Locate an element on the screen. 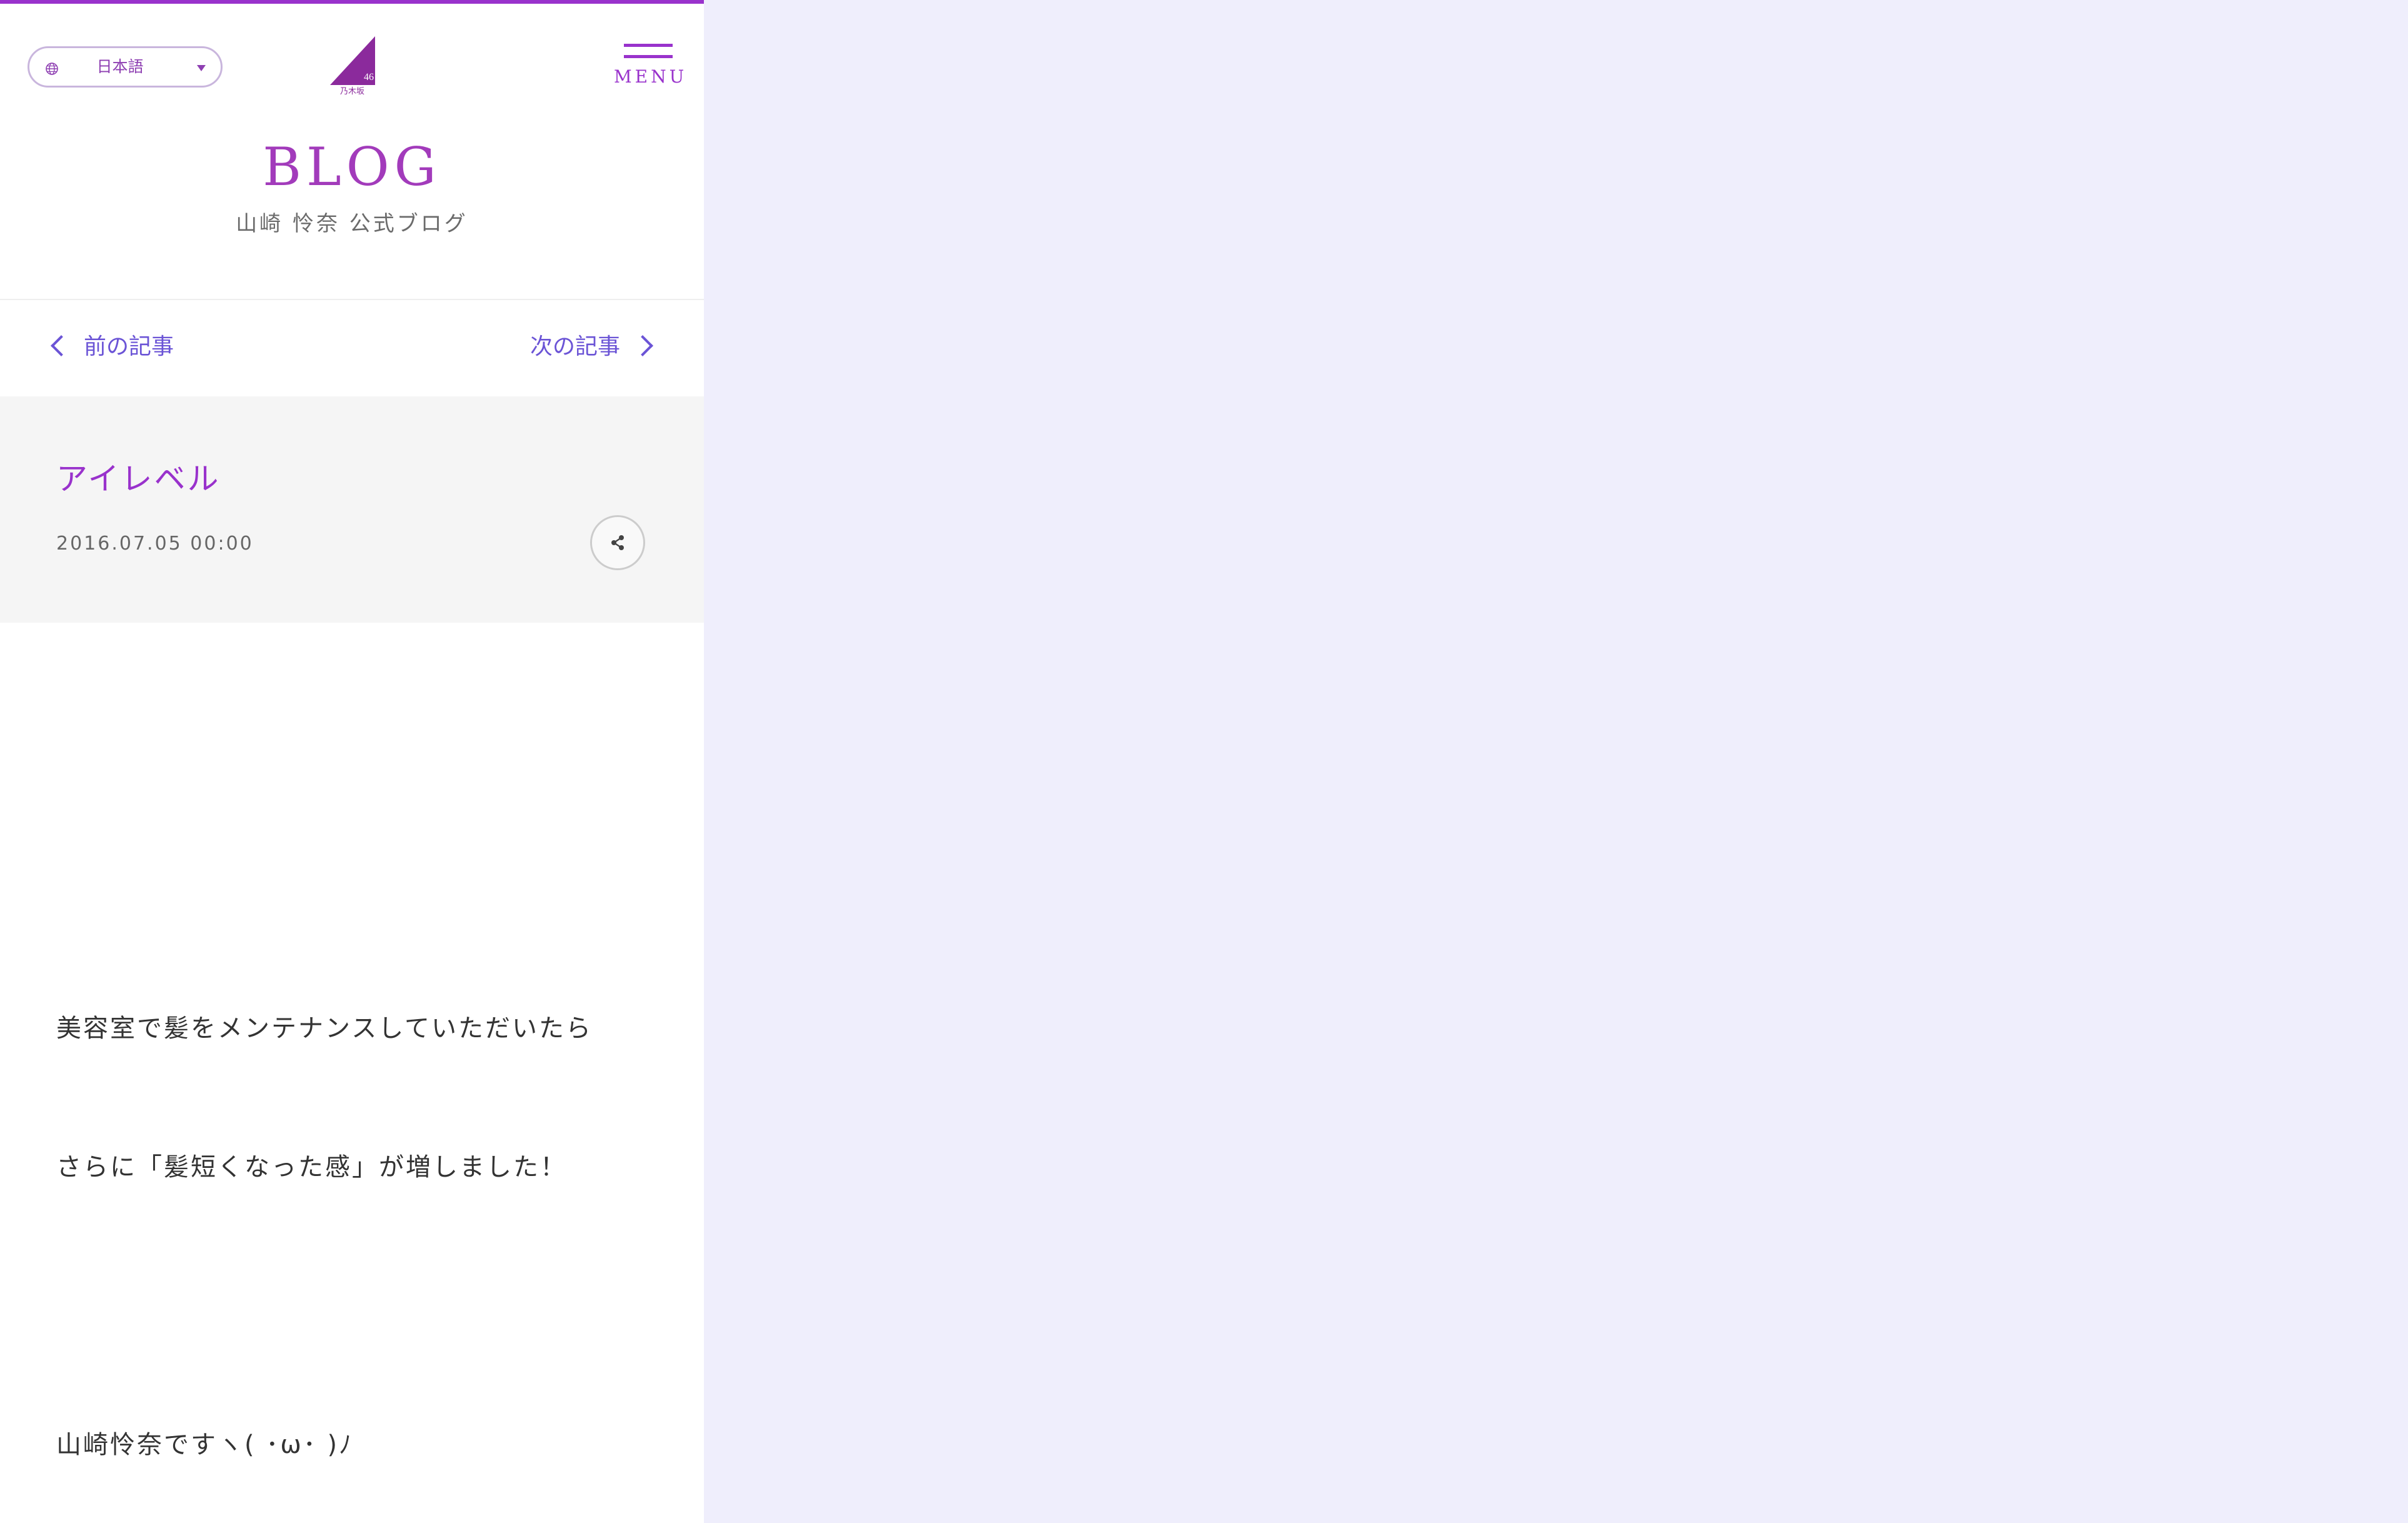 This screenshot has height=1523, width=2408. language-selector: 日本語 is located at coordinates (125, 67).